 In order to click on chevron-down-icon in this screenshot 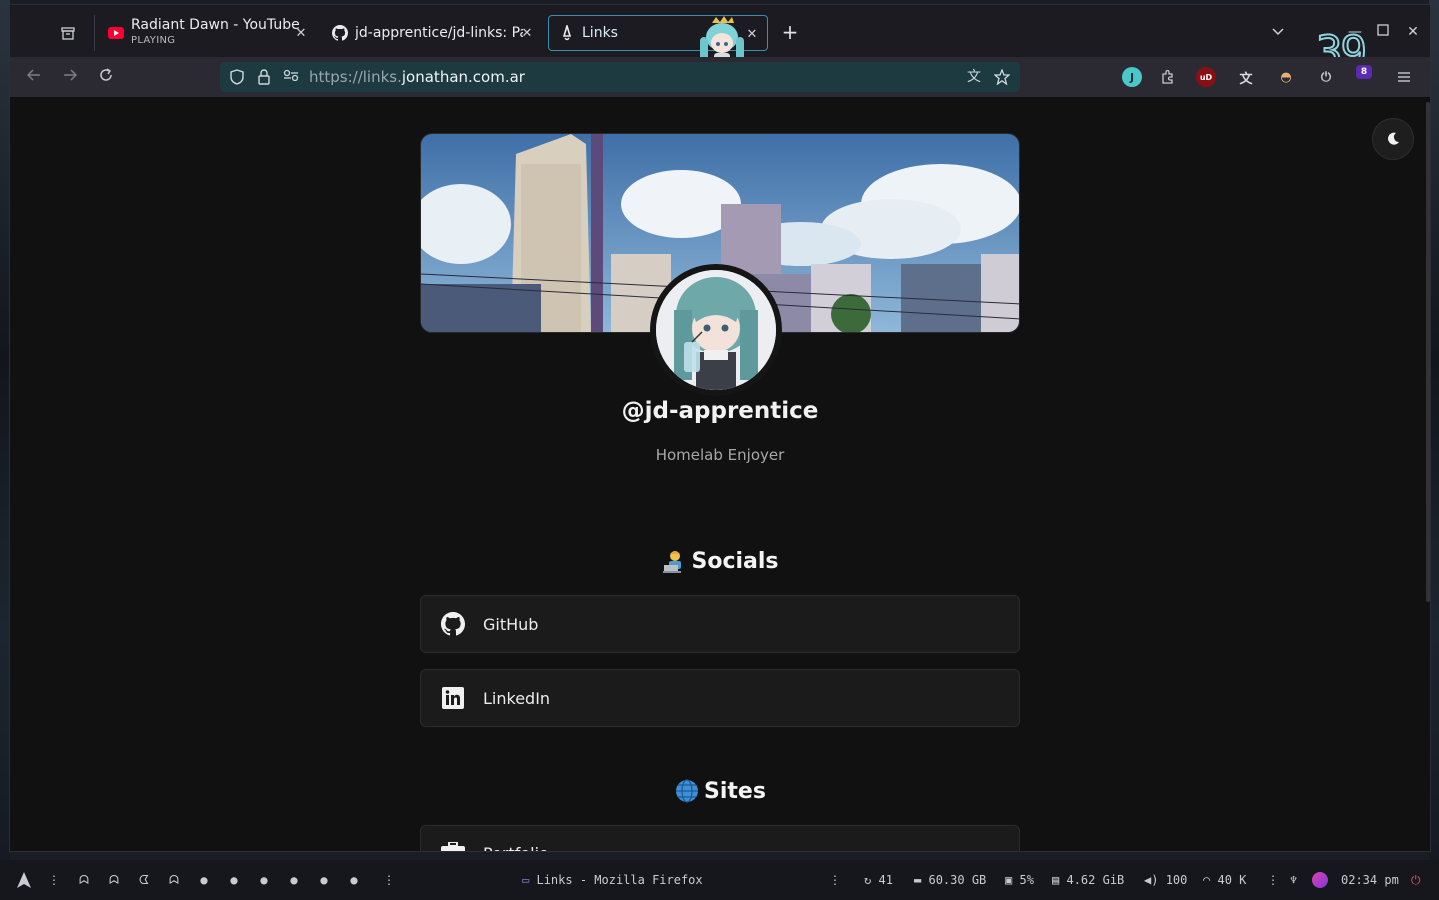, I will do `click(1278, 32)`.